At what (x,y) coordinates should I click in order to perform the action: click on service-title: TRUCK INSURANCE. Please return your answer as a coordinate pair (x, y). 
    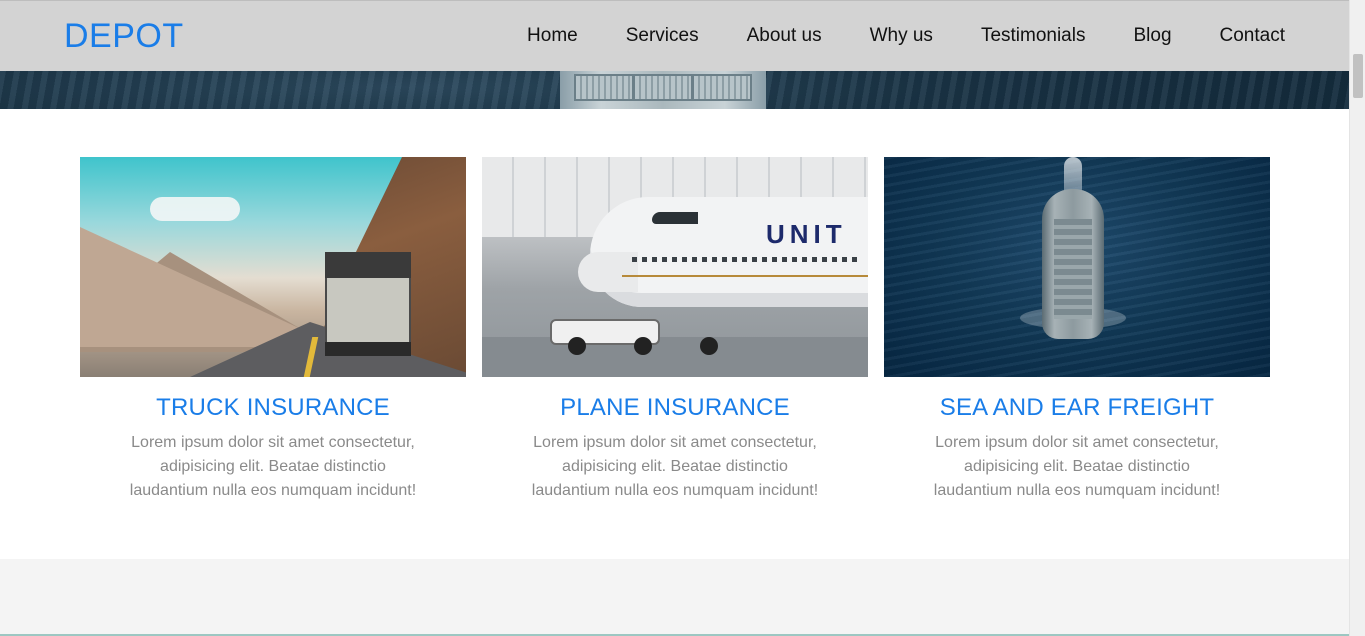
    Looking at the image, I should click on (273, 407).